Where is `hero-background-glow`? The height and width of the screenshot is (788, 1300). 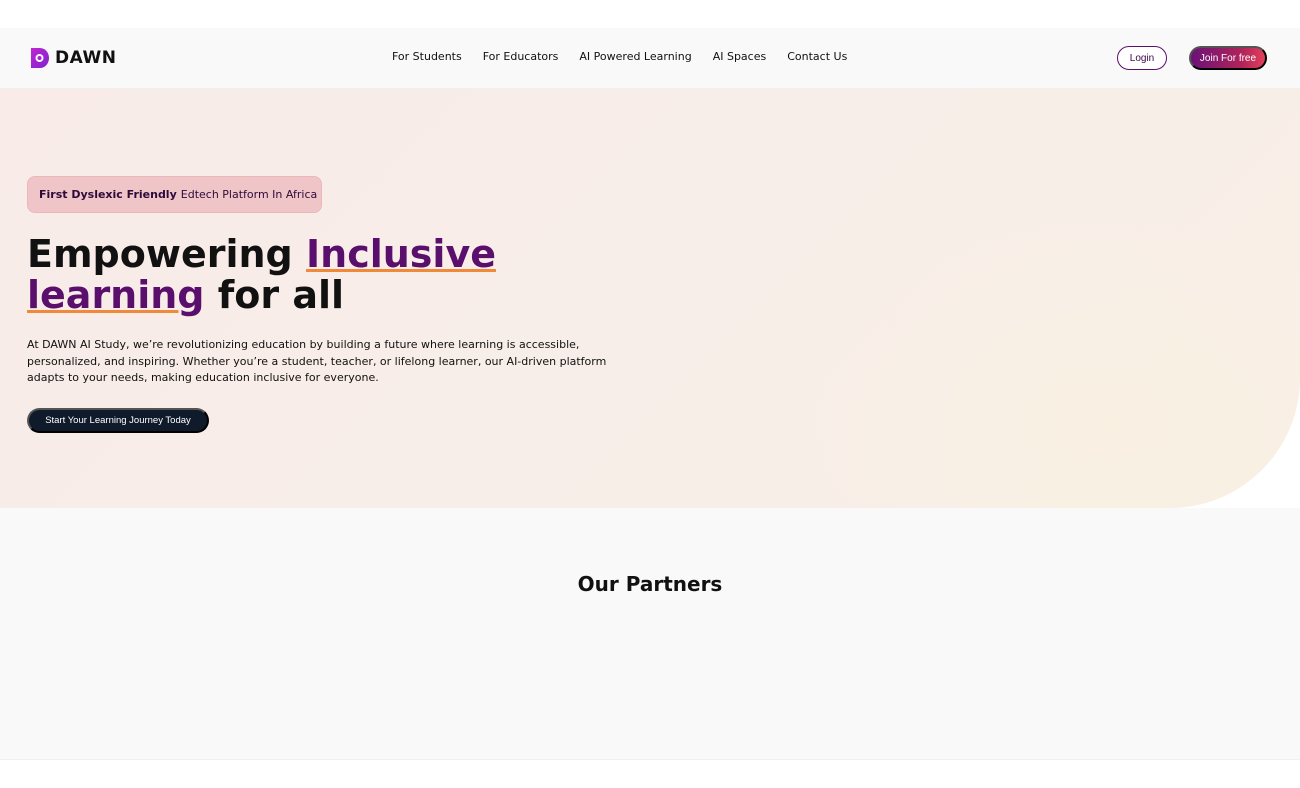
hero-background-glow is located at coordinates (1050, 358).